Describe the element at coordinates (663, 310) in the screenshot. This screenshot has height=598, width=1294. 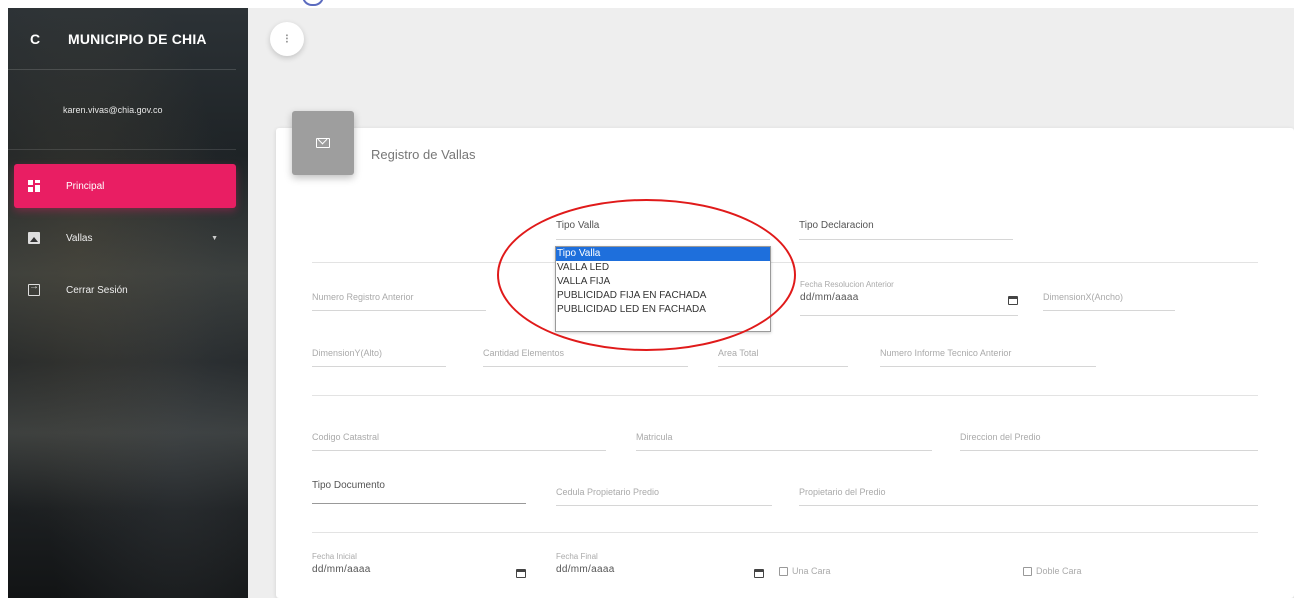
I see `option-publicidad-led-fachada: PUBLICIDAD LED EN FACHADA` at that location.